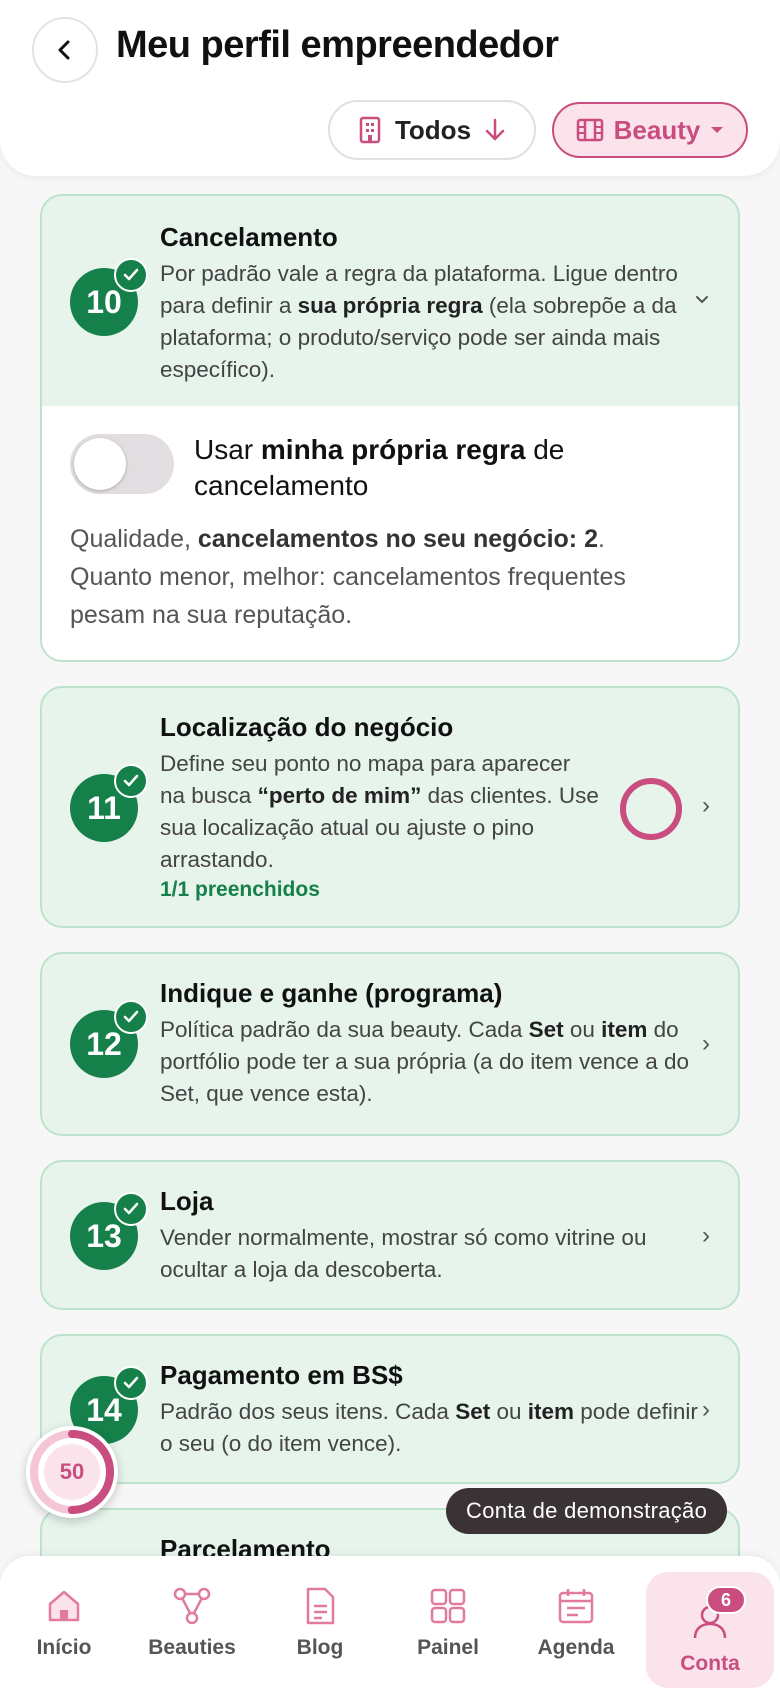 The image size is (780, 1688). I want to click on nav-label: Conta, so click(710, 1663).